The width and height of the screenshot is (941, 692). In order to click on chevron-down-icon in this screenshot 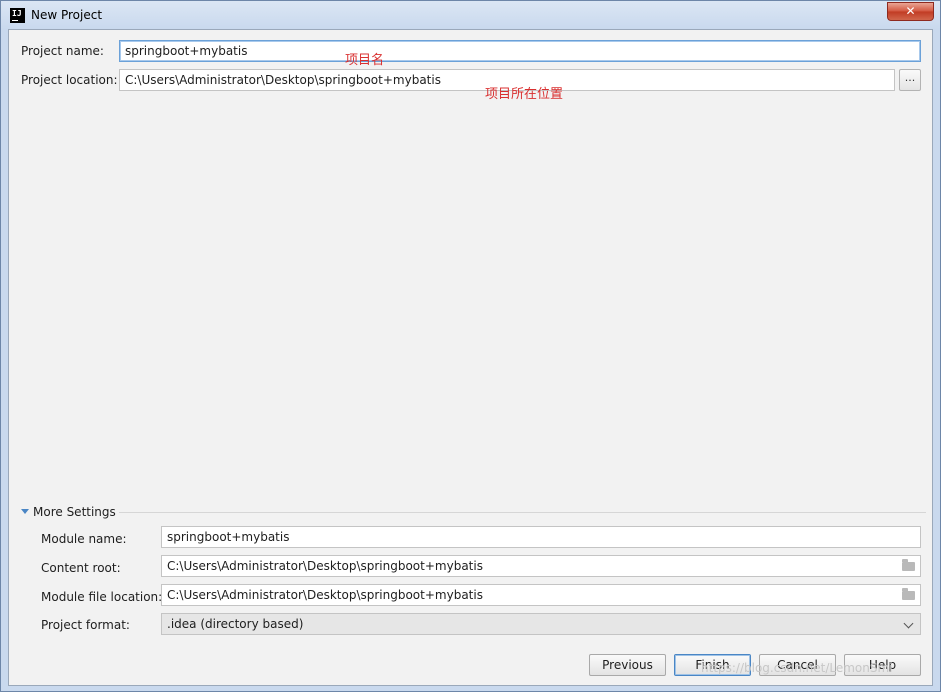, I will do `click(908, 623)`.